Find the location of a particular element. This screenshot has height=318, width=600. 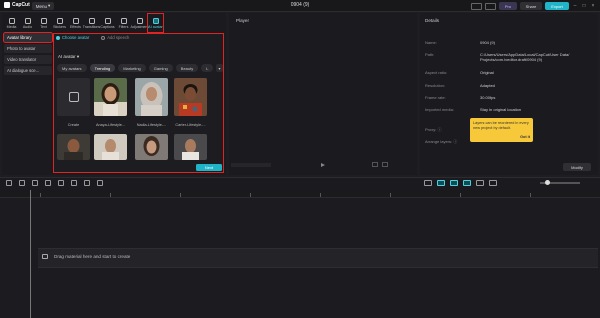

sidebar-item-avatar-library: Avatar library is located at coordinates (28, 37).